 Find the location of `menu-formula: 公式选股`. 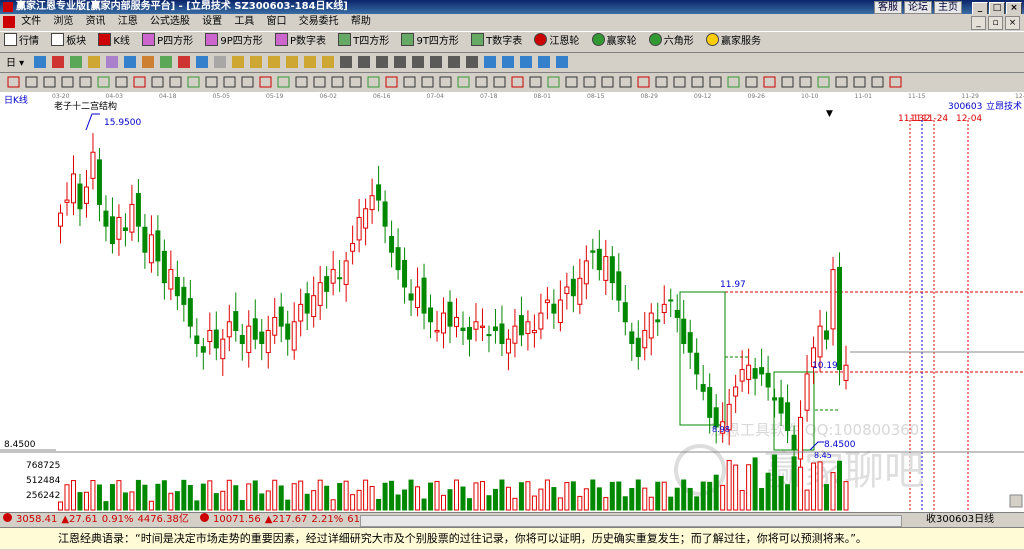

menu-formula: 公式选股 is located at coordinates (170, 21).